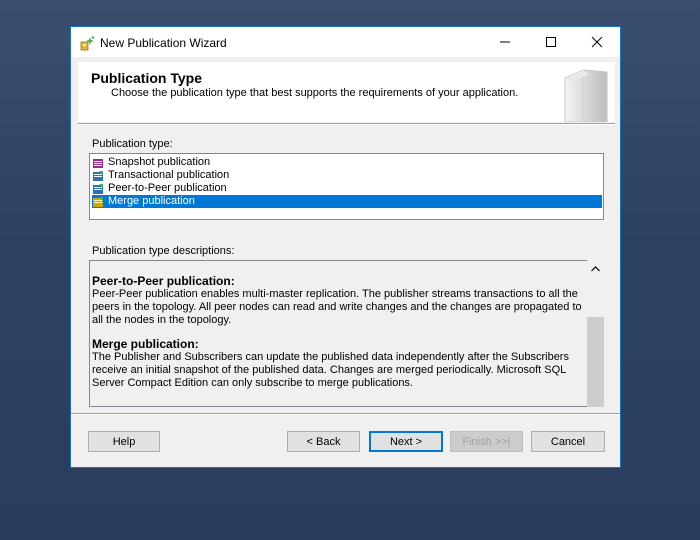  I want to click on list-item-label: Peer-to-Peer publication, so click(167, 188).